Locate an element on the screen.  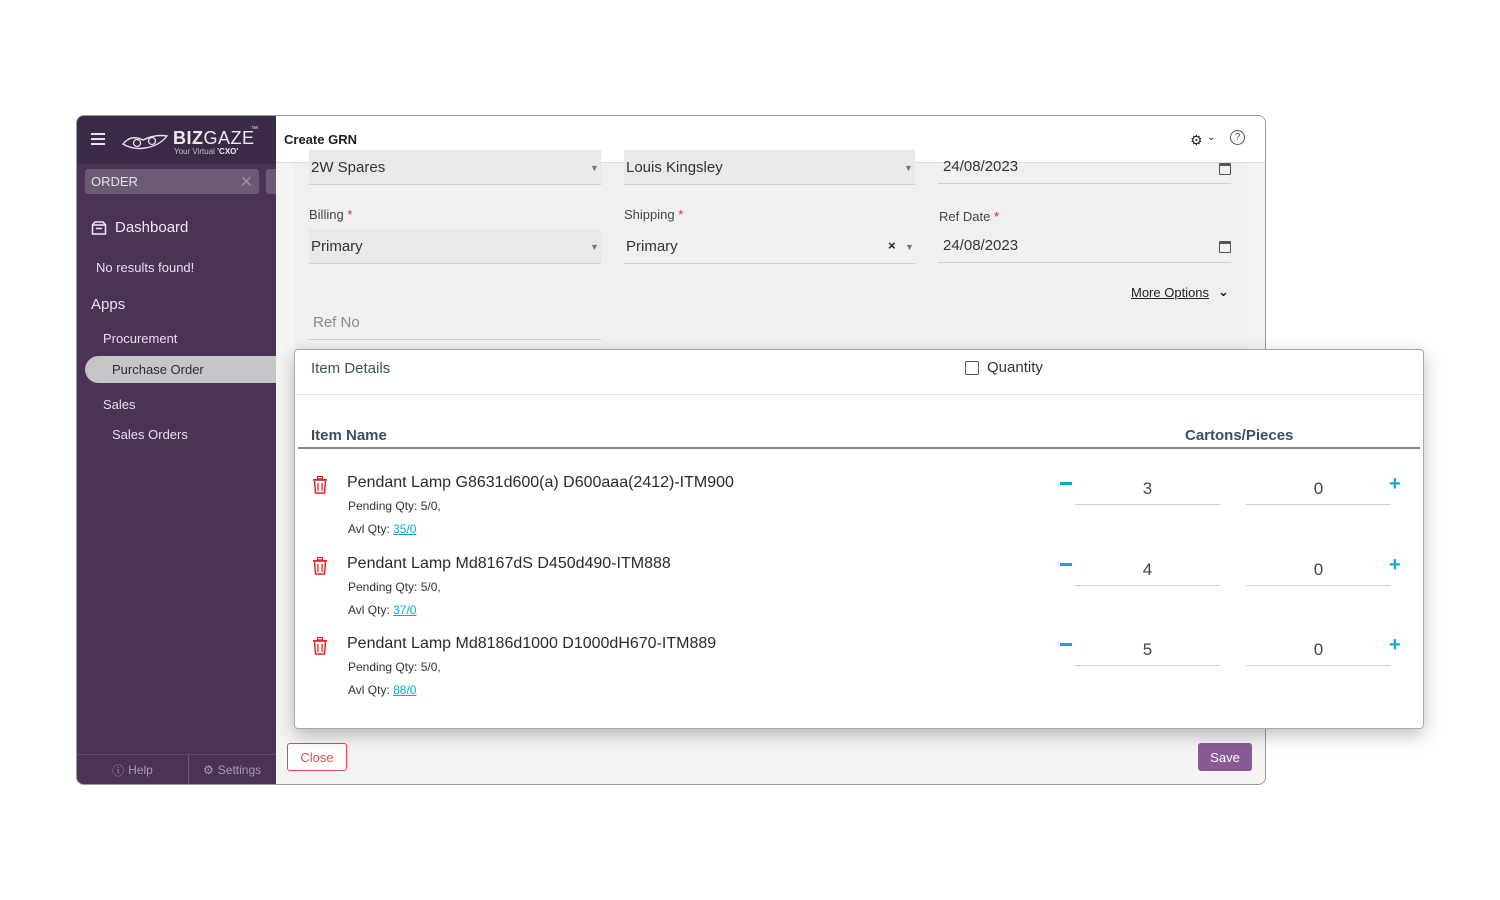
header-divider is located at coordinates (859, 448).